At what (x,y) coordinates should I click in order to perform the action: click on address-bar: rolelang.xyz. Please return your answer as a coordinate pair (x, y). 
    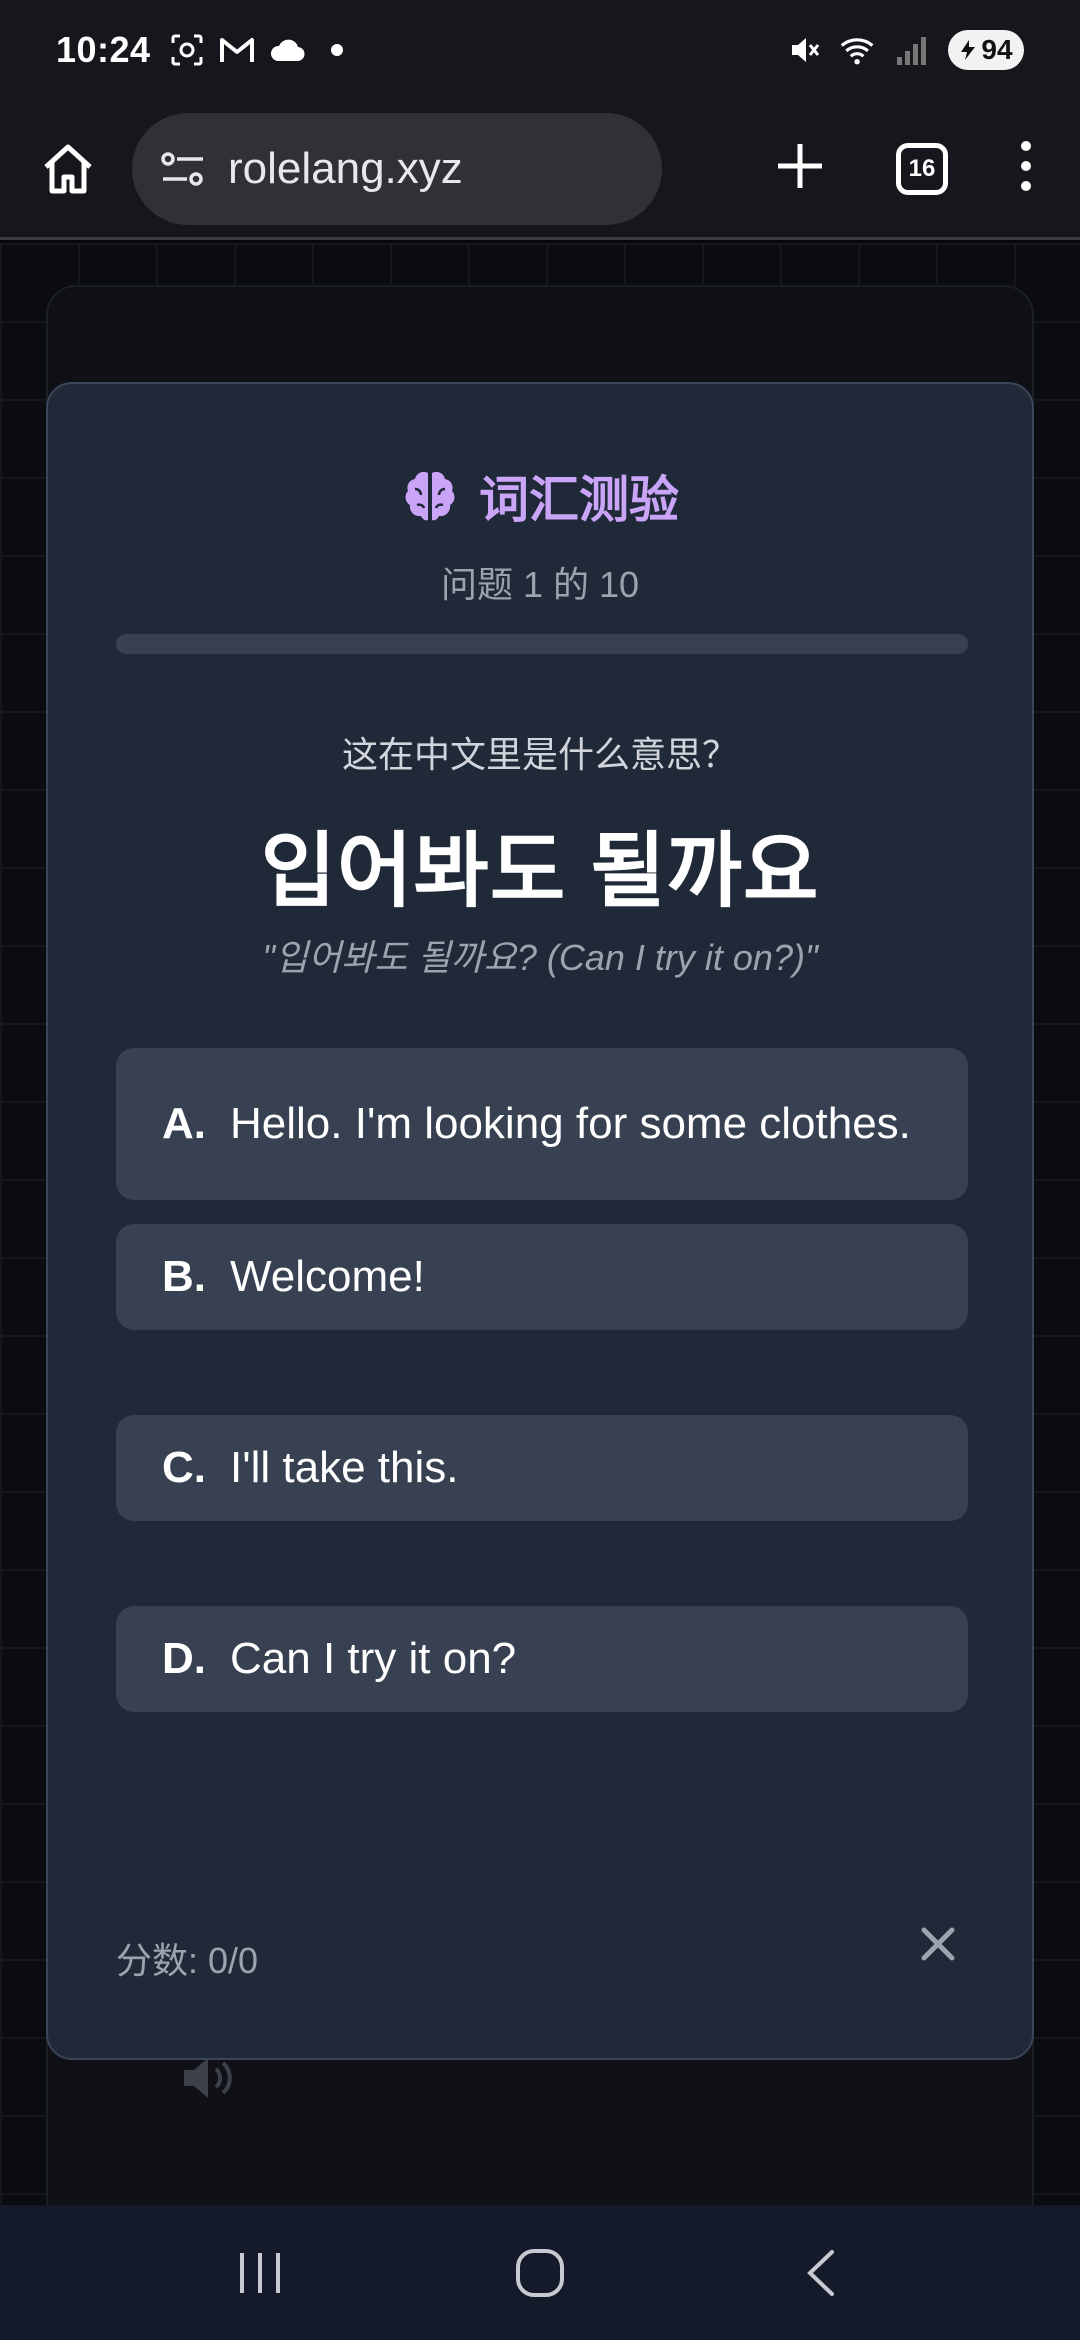
    Looking at the image, I should click on (397, 168).